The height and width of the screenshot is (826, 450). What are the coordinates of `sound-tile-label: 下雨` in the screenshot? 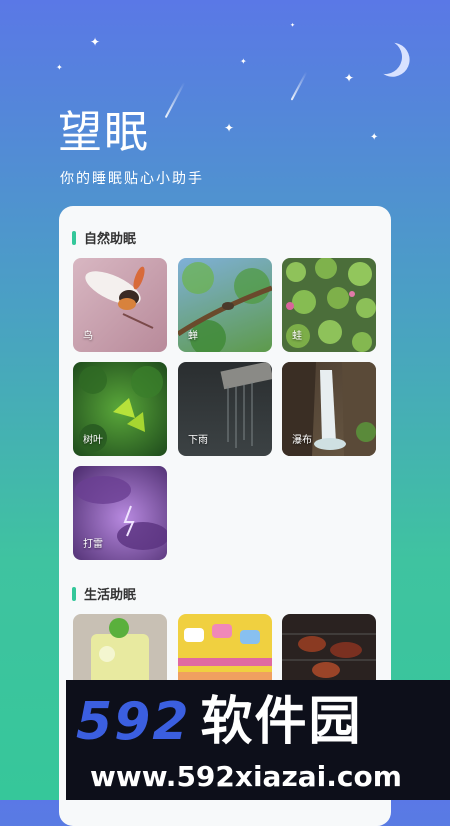 It's located at (198, 440).